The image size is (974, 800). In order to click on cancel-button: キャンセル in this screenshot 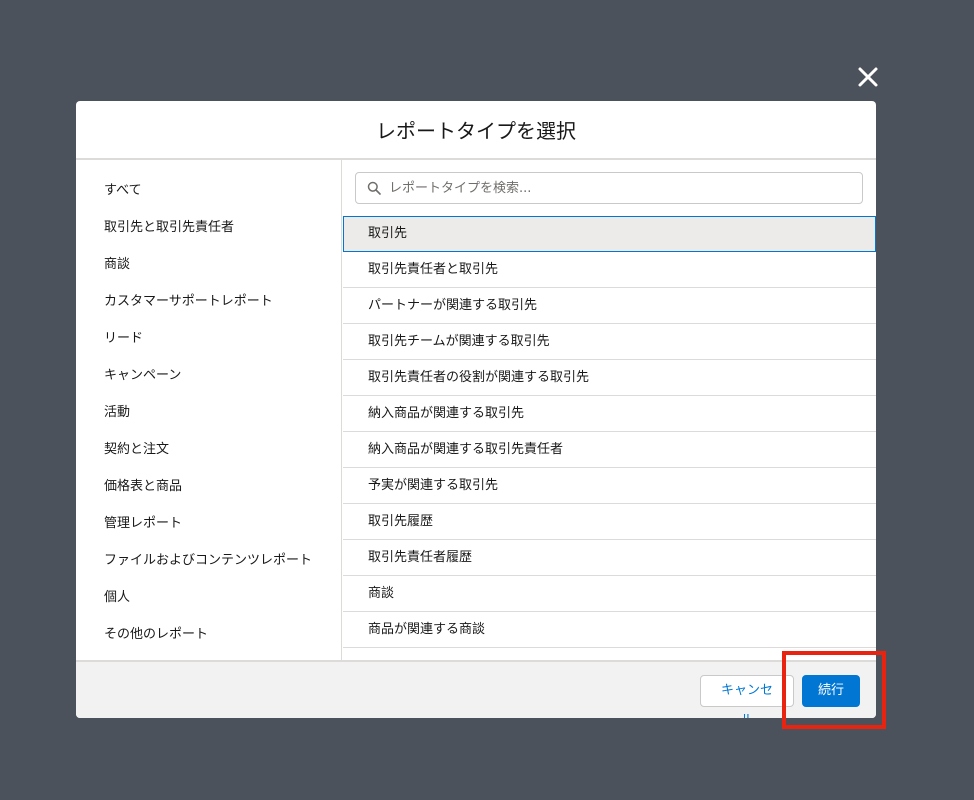, I will do `click(747, 696)`.